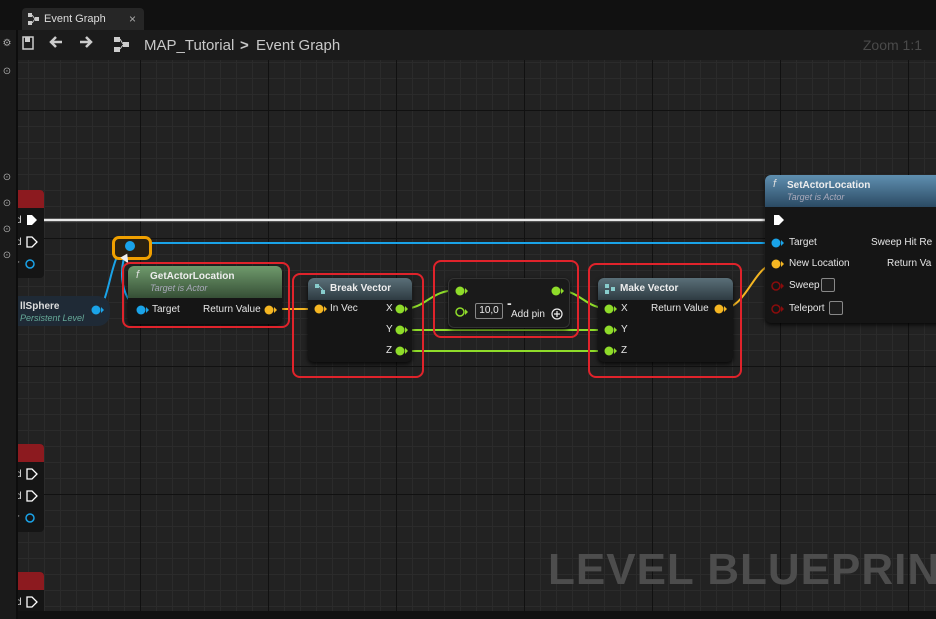  Describe the element at coordinates (807, 308) in the screenshot. I see `pin-label-teleport: Teleport` at that location.